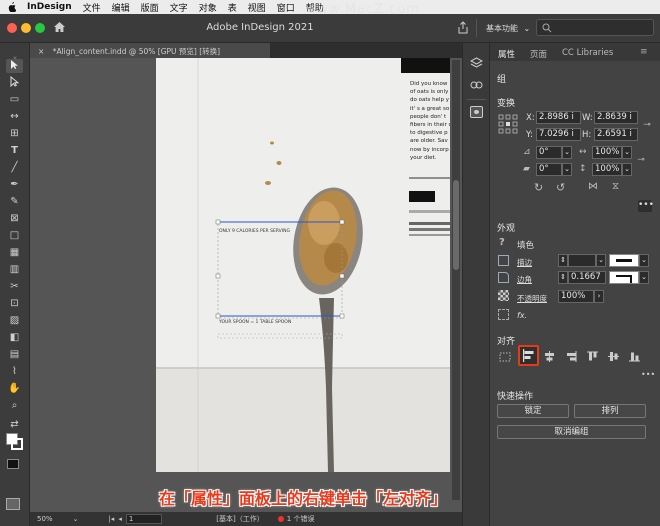  What do you see at coordinates (255, 322) in the screenshot?
I see `spoon-label: YOUR SPOON = 1 TABLE SPOON` at bounding box center [255, 322].